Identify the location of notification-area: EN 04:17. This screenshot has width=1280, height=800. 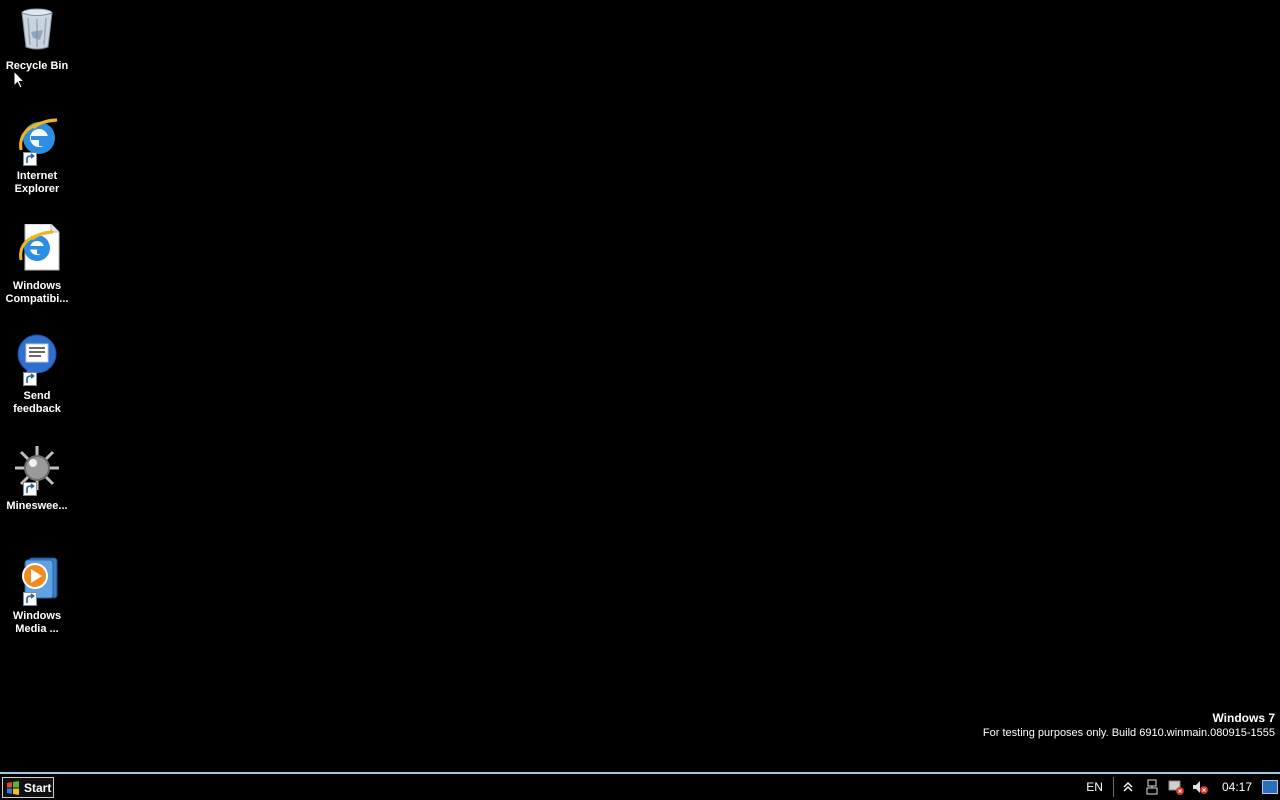
(1183, 787).